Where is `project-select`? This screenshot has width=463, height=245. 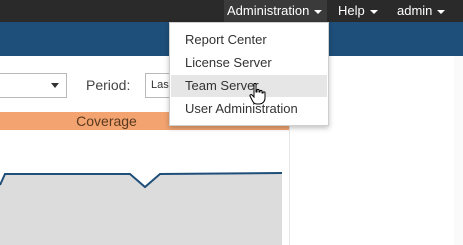
project-select is located at coordinates (33, 85).